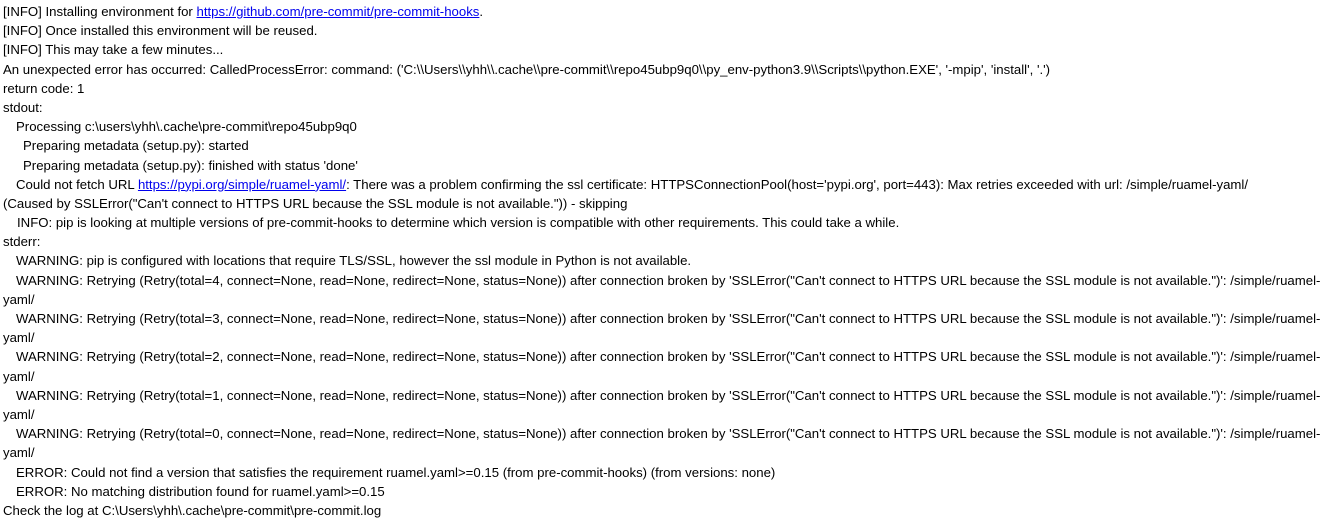 The height and width of the screenshot is (532, 1343). I want to click on pypi-ruamel-yaml-link: https://pypi.org/simple/ruamel-yaml/, so click(242, 184).